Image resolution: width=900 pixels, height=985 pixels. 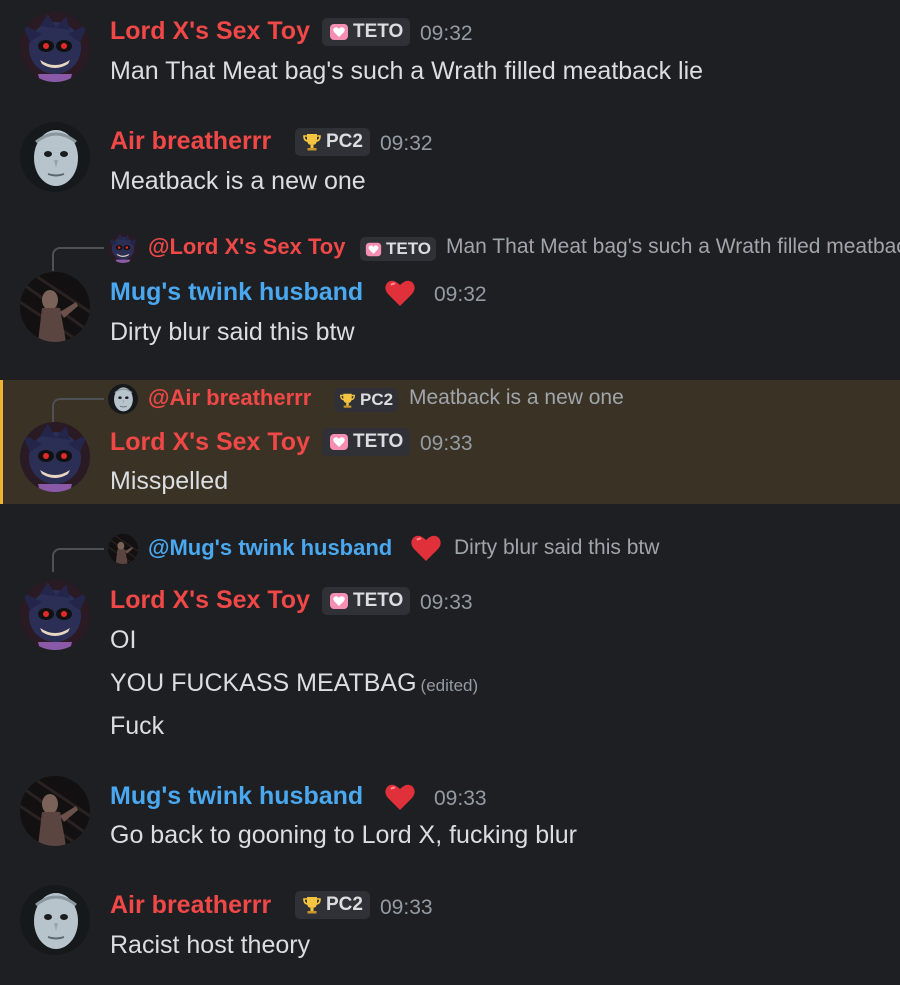 I want to click on reply-text: Dirty blur said this btw, so click(x=557, y=547).